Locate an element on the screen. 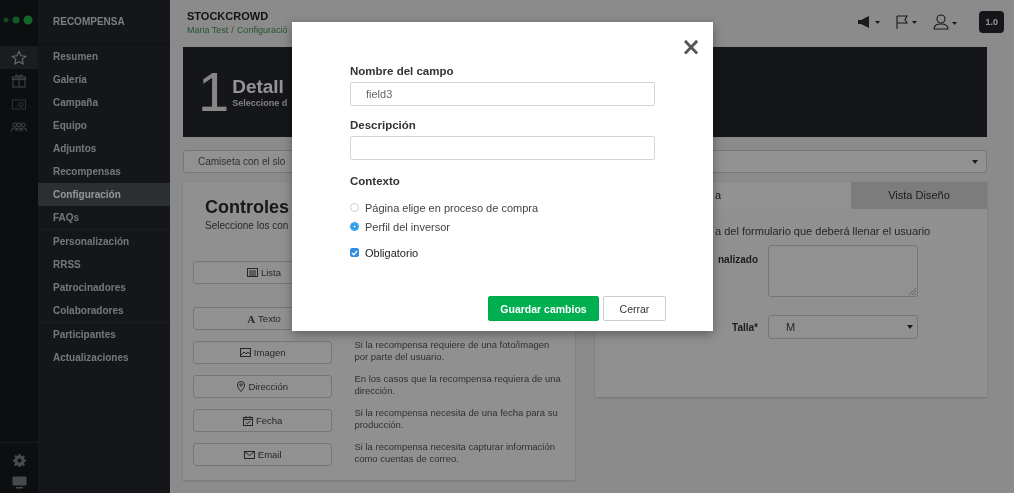  close-dialog-button: Cerrar is located at coordinates (634, 308).